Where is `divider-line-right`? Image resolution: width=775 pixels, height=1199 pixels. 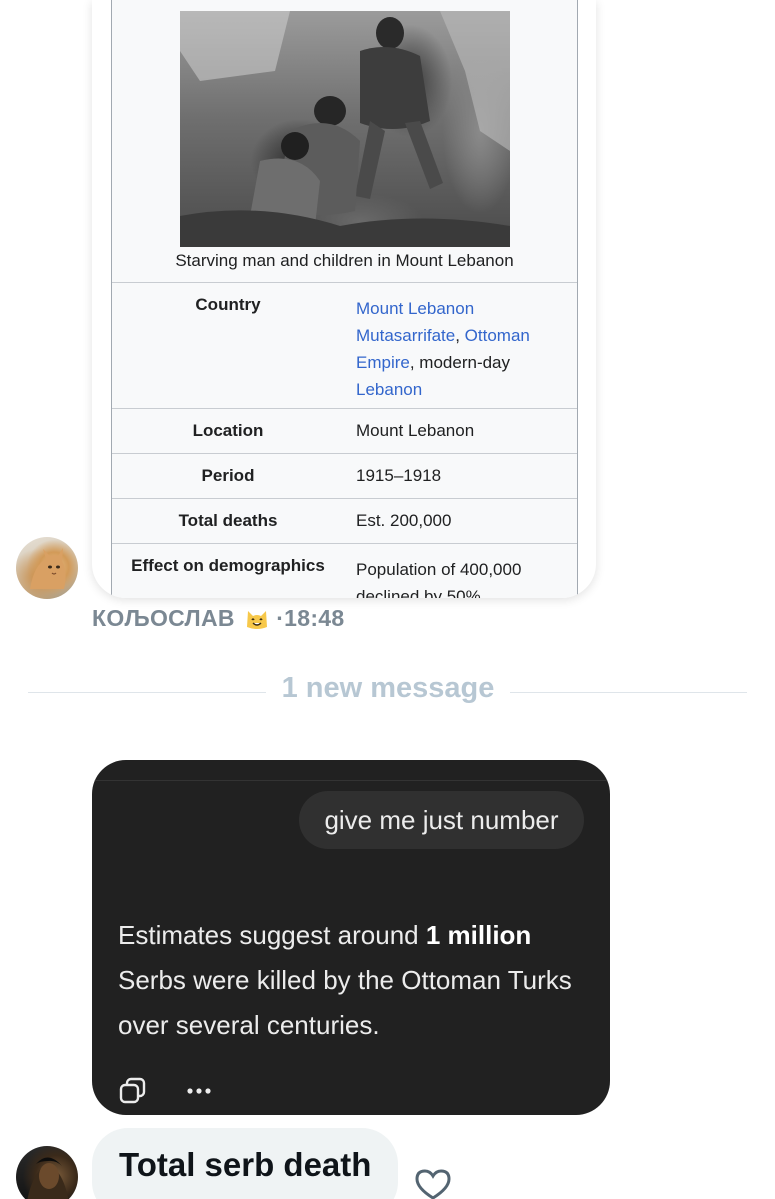
divider-line-right is located at coordinates (628, 692).